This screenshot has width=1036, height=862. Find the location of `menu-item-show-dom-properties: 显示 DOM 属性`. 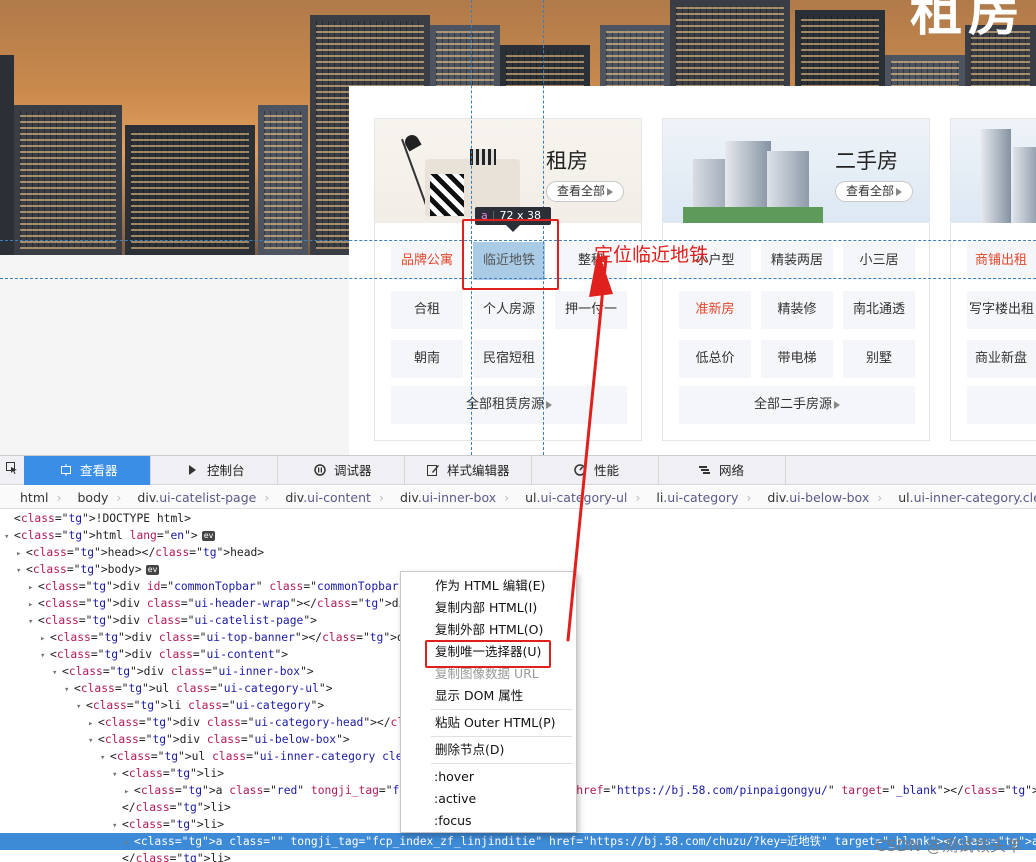

menu-item-show-dom-properties: 显示 DOM 属性 is located at coordinates (479, 696).